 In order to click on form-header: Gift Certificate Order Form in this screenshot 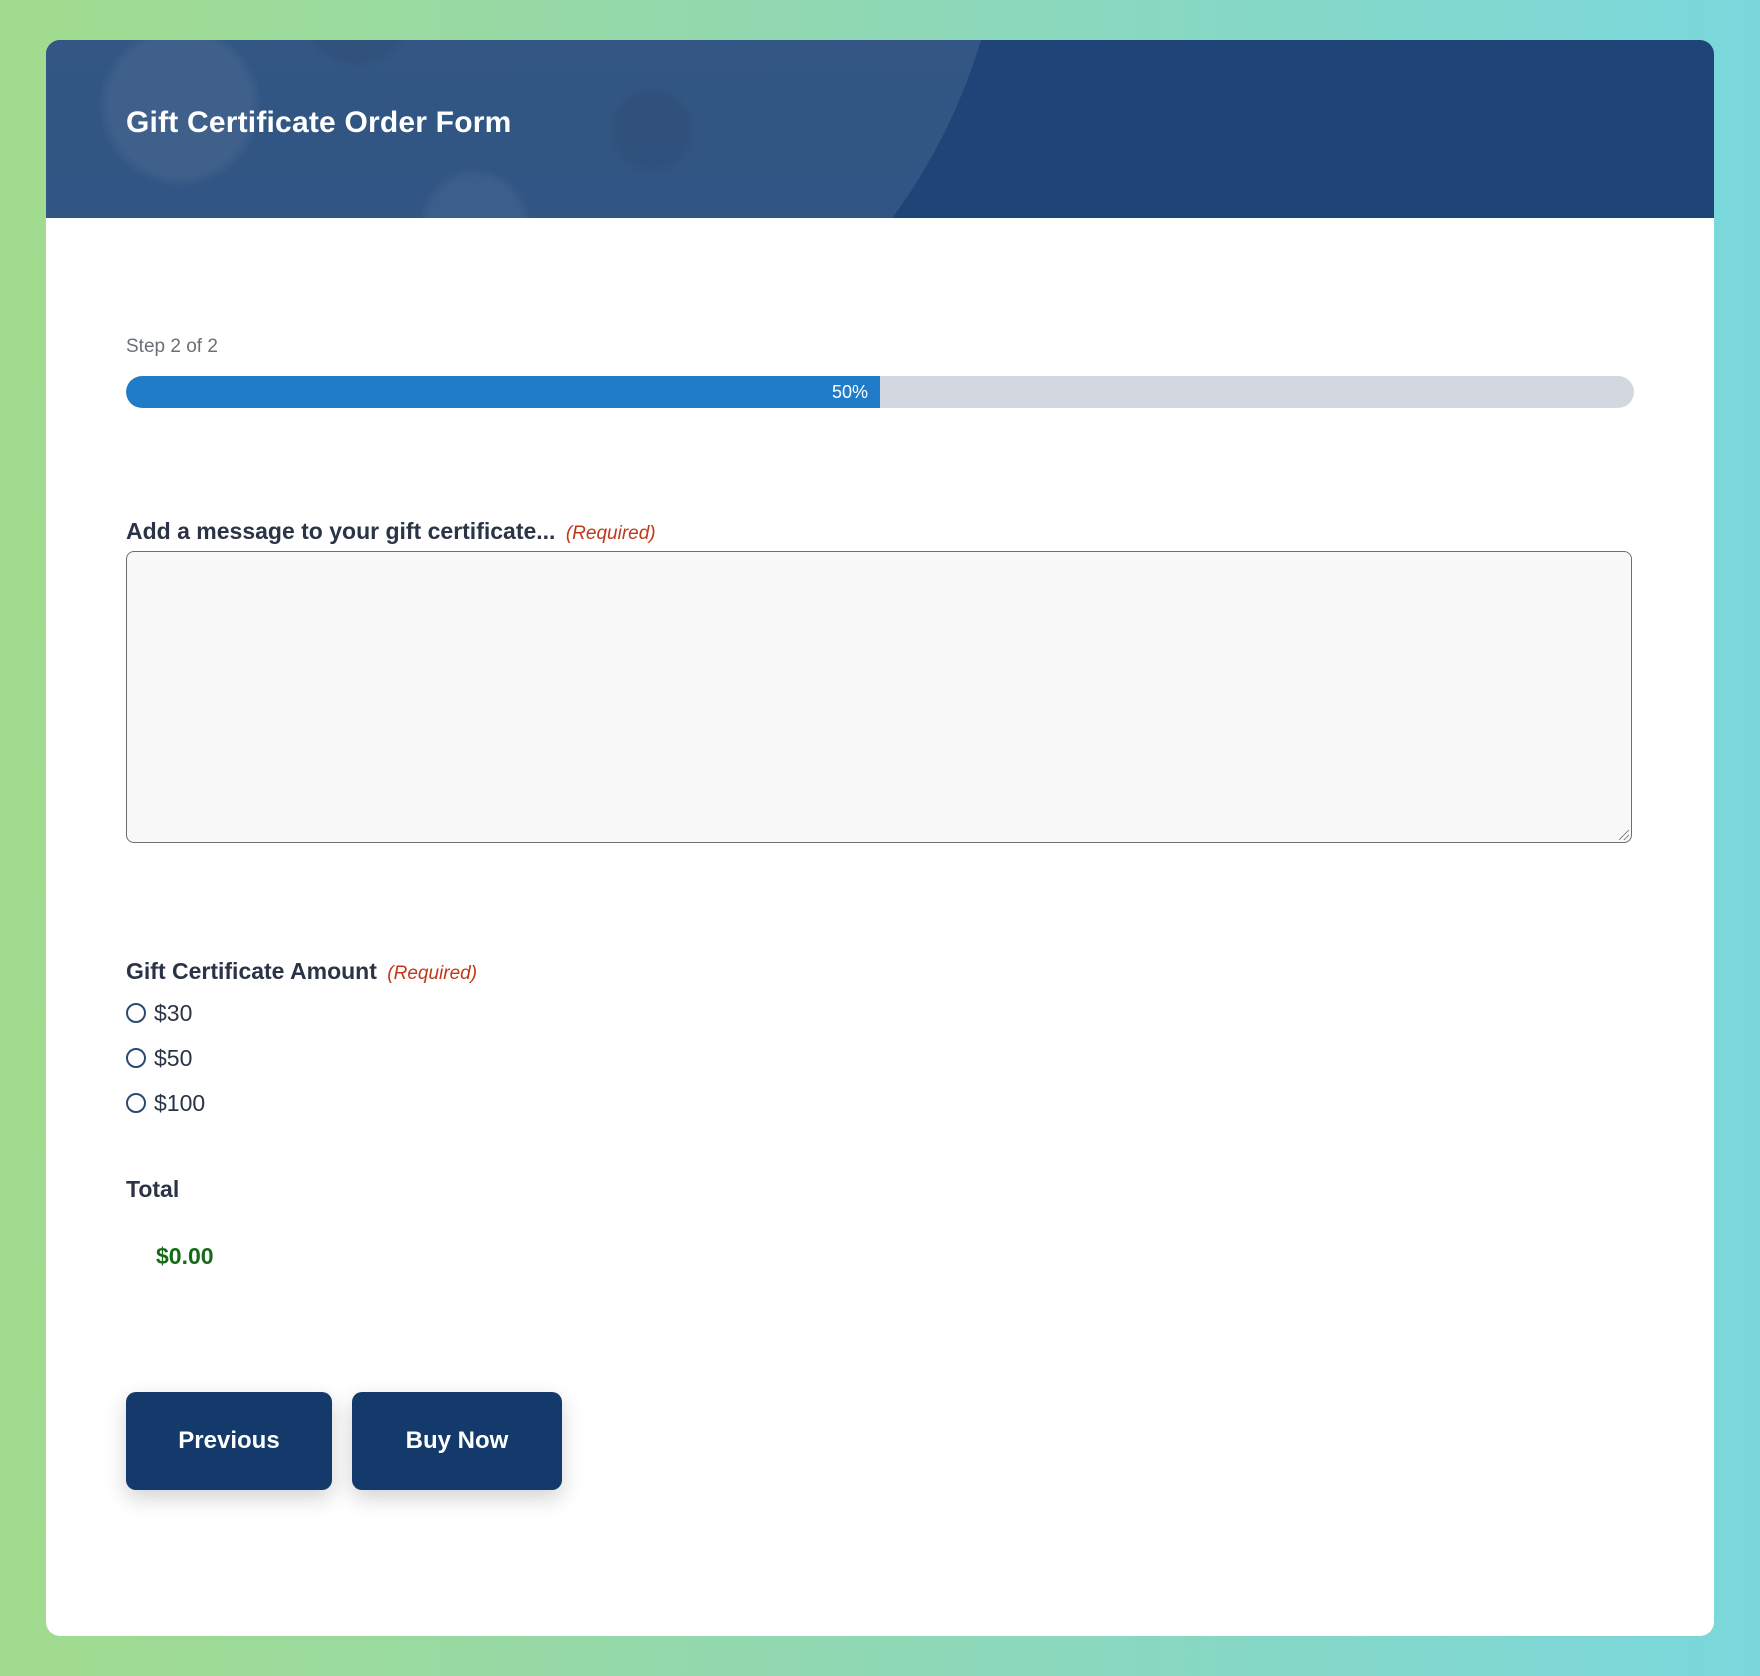, I will do `click(880, 129)`.